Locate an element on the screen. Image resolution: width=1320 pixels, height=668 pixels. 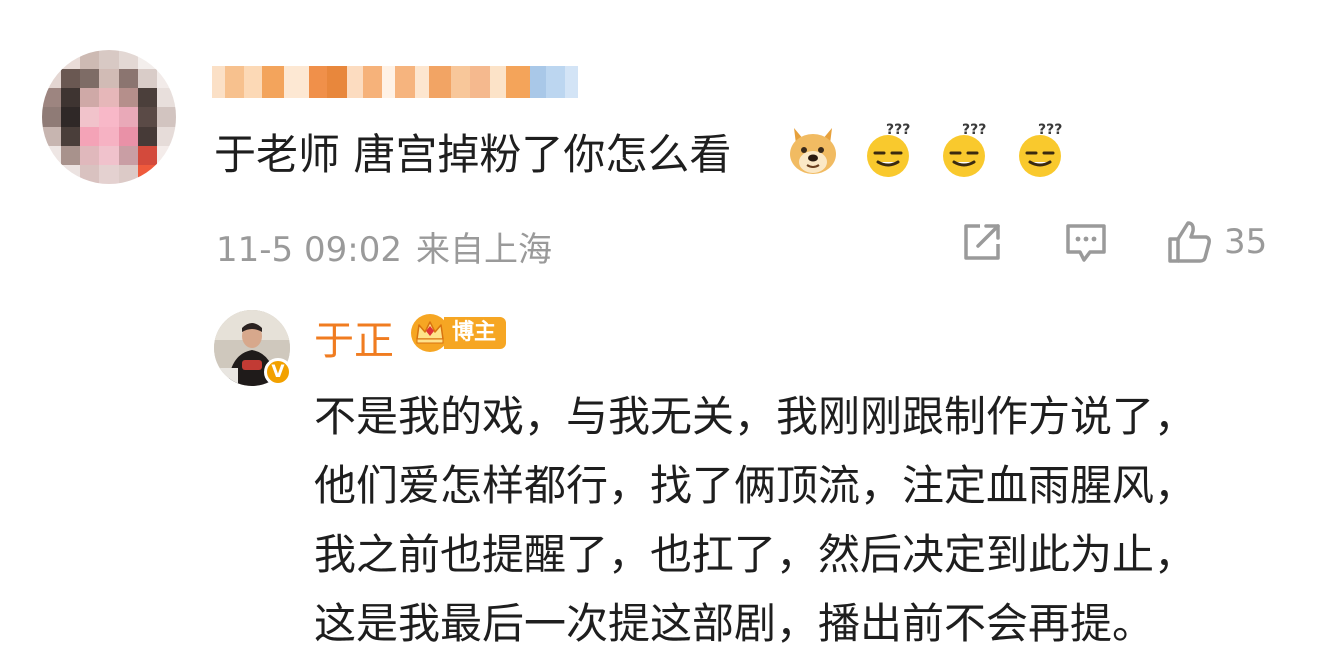
like-button: 35 is located at coordinates (1215, 242).